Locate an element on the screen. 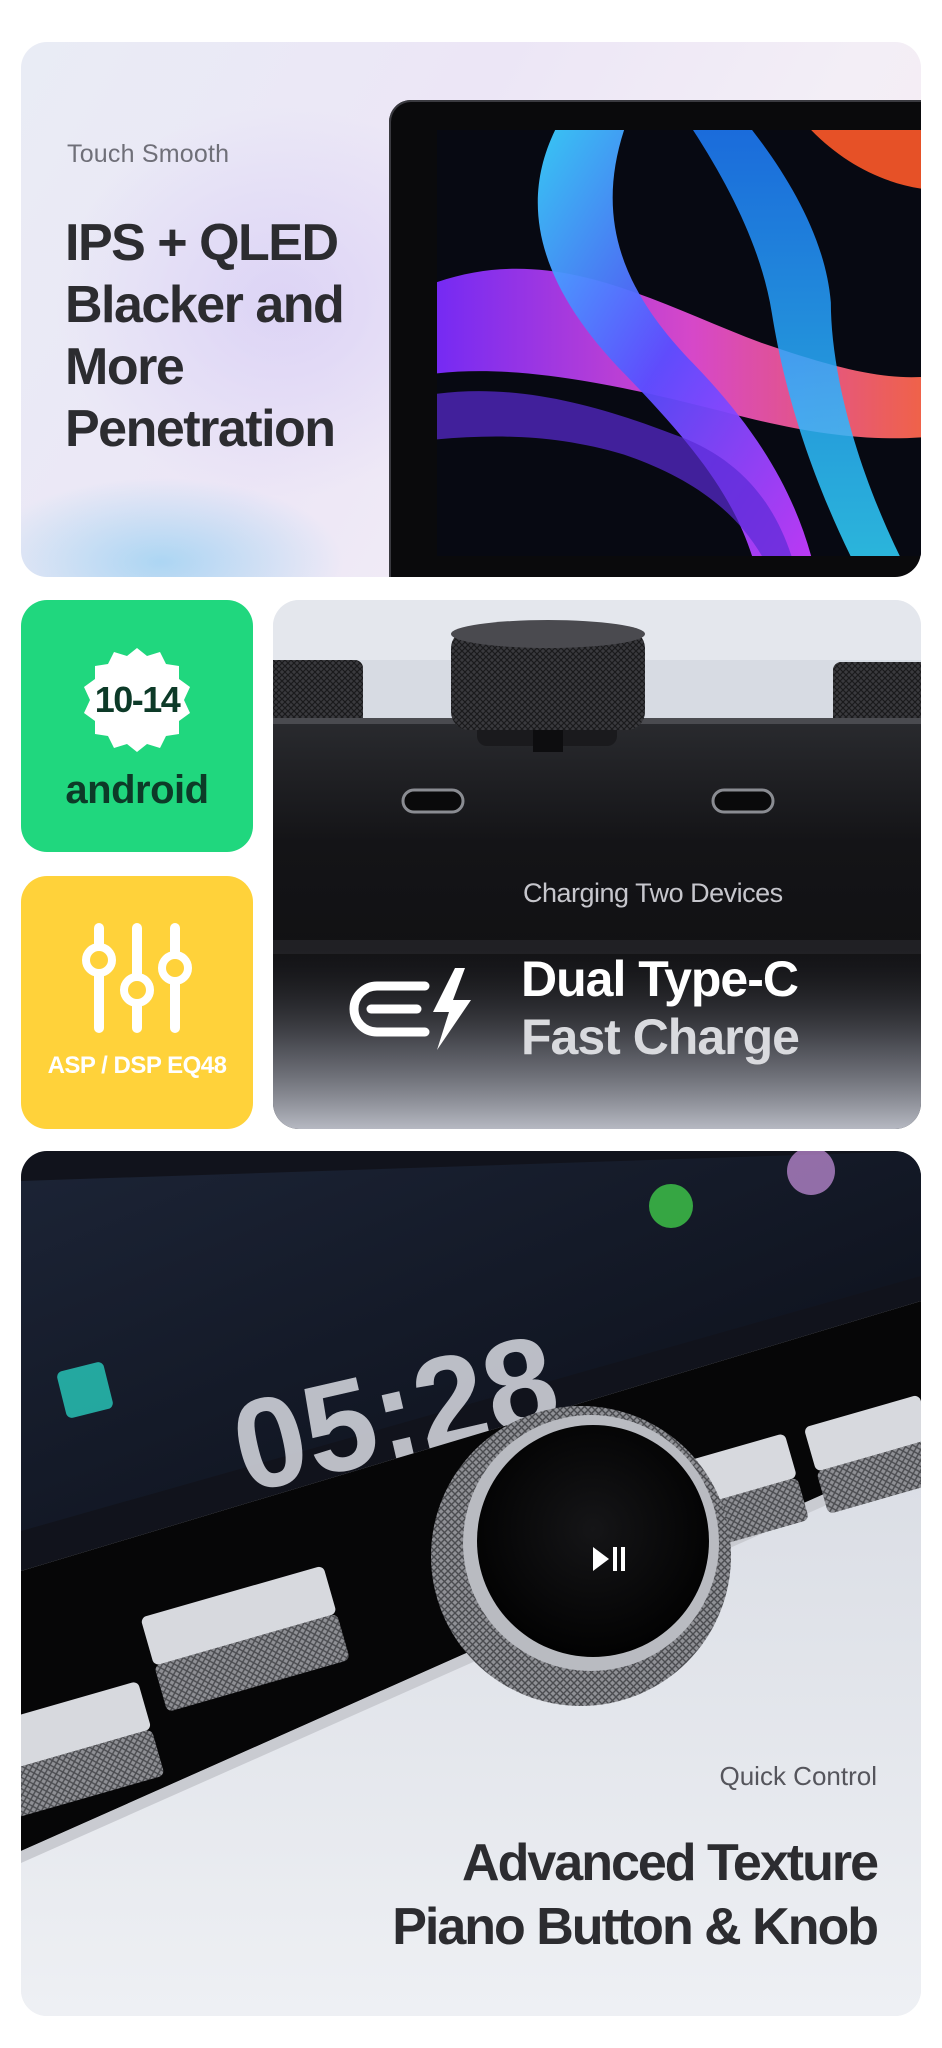  version-badge-text: 10-14 is located at coordinates (137, 699).